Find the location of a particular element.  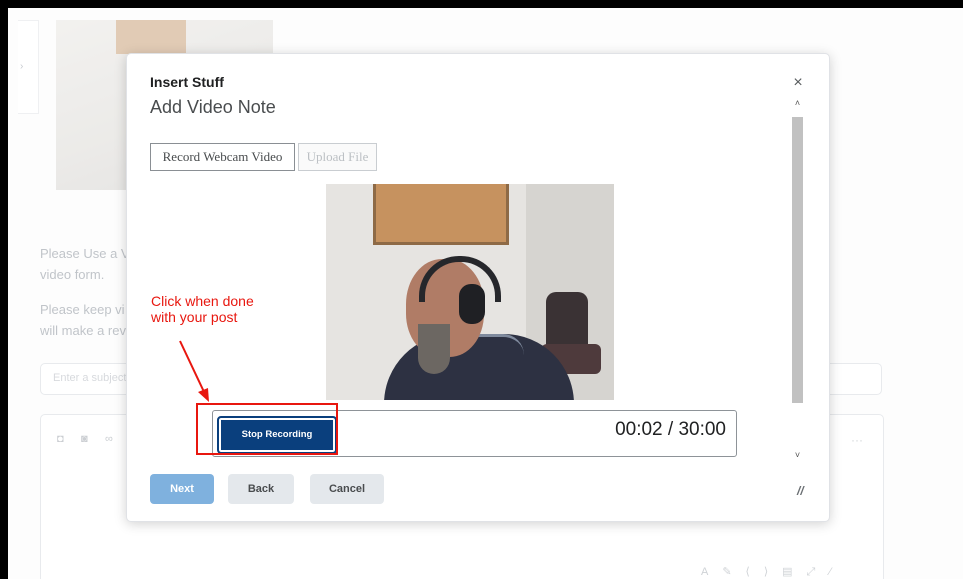

close-icon: × is located at coordinates (798, 83).